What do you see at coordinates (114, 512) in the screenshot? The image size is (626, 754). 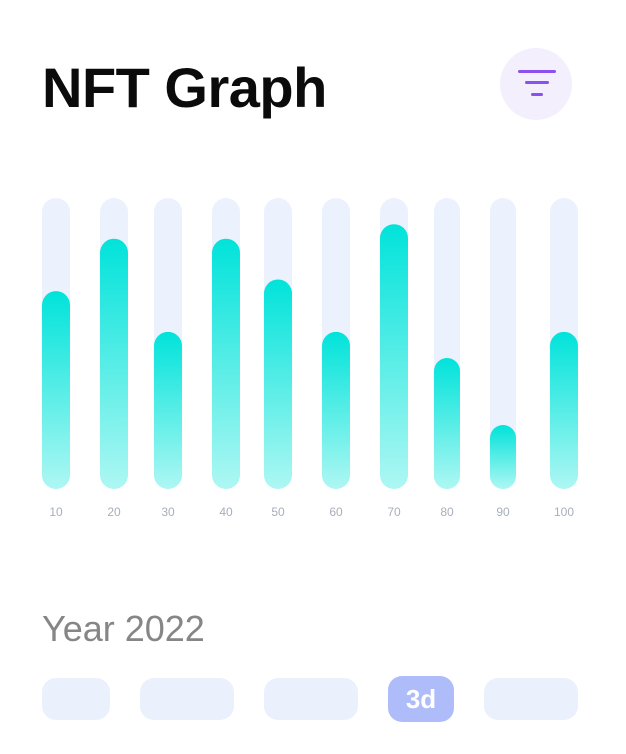 I see `x-tick-label: 20` at bounding box center [114, 512].